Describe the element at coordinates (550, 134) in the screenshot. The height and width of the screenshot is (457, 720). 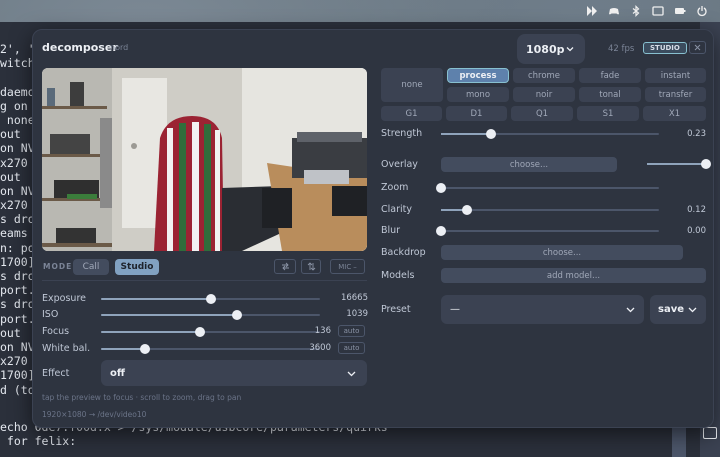
I see `strength-slider` at that location.